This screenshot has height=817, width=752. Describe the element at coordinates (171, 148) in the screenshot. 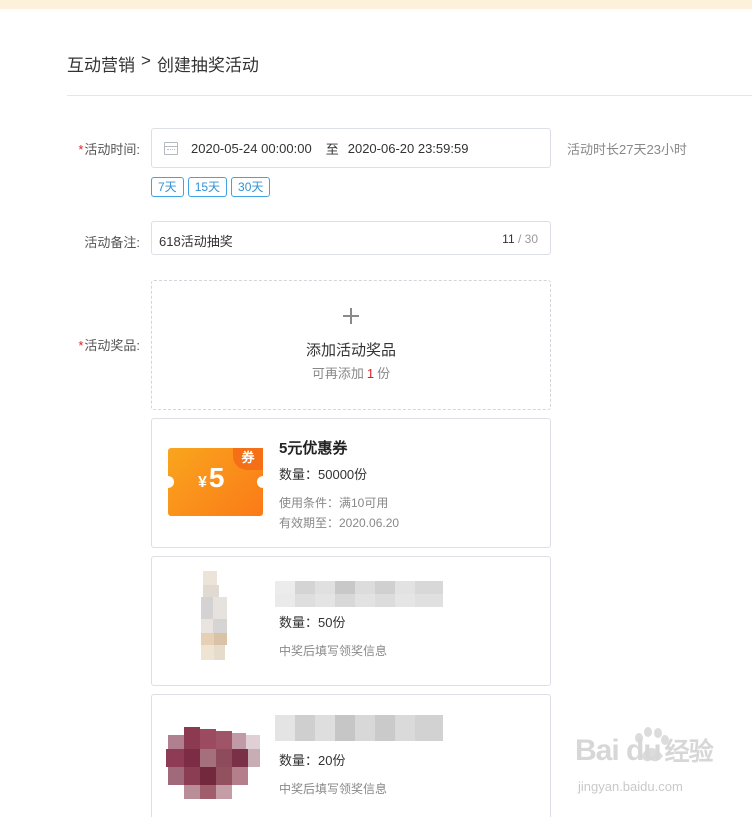

I see `calendar-icon` at that location.